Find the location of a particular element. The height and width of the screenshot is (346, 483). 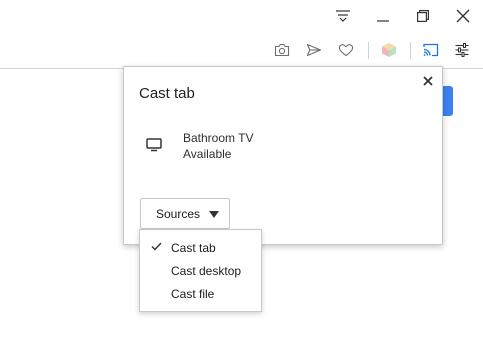

menu-item-cast-file: Cast file is located at coordinates (200, 293).